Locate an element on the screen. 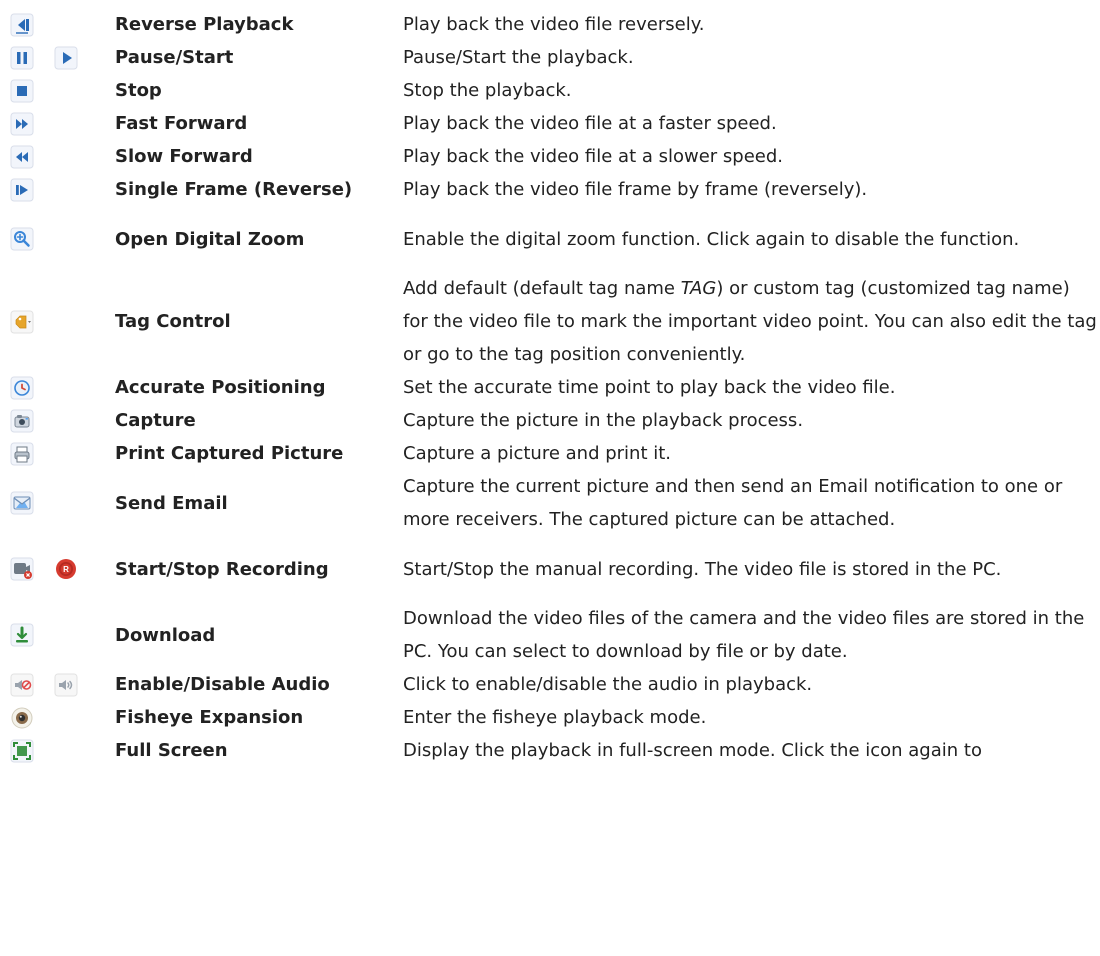 The width and height of the screenshot is (1100, 956). clock-icon is located at coordinates (22, 388).